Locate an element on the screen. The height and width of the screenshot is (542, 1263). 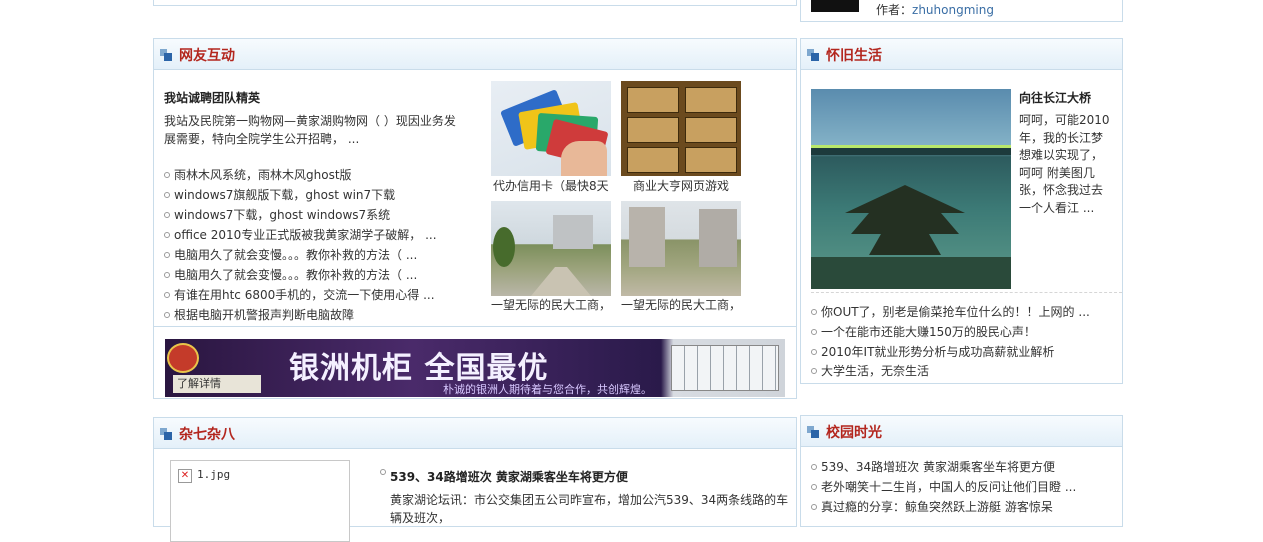
nostalgia-title: 怀旧生活 is located at coordinates (854, 56).